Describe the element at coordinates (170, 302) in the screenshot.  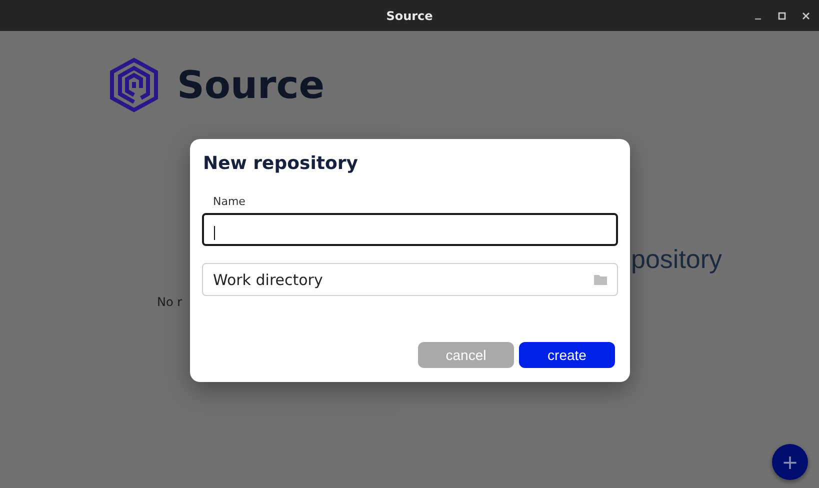
I see `empty-message: No r` at that location.